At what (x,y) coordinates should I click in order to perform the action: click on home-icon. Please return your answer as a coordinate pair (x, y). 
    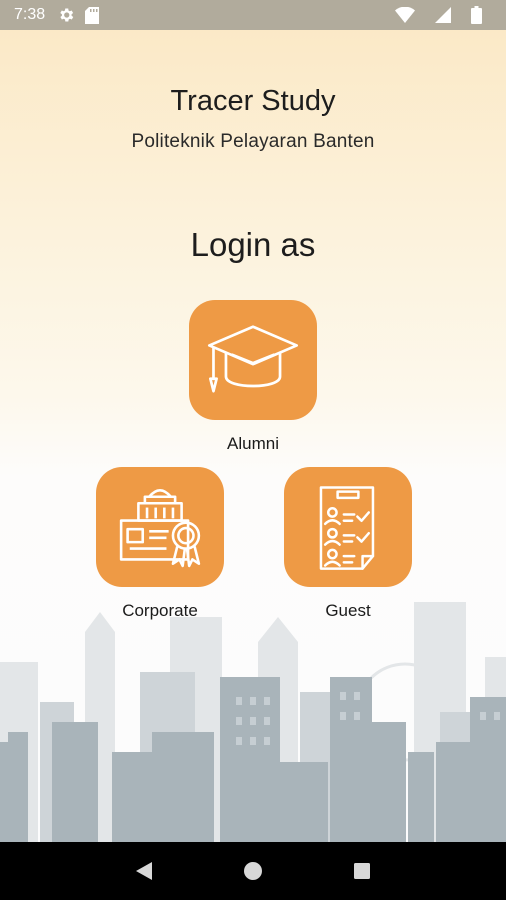
    Looking at the image, I should click on (253, 871).